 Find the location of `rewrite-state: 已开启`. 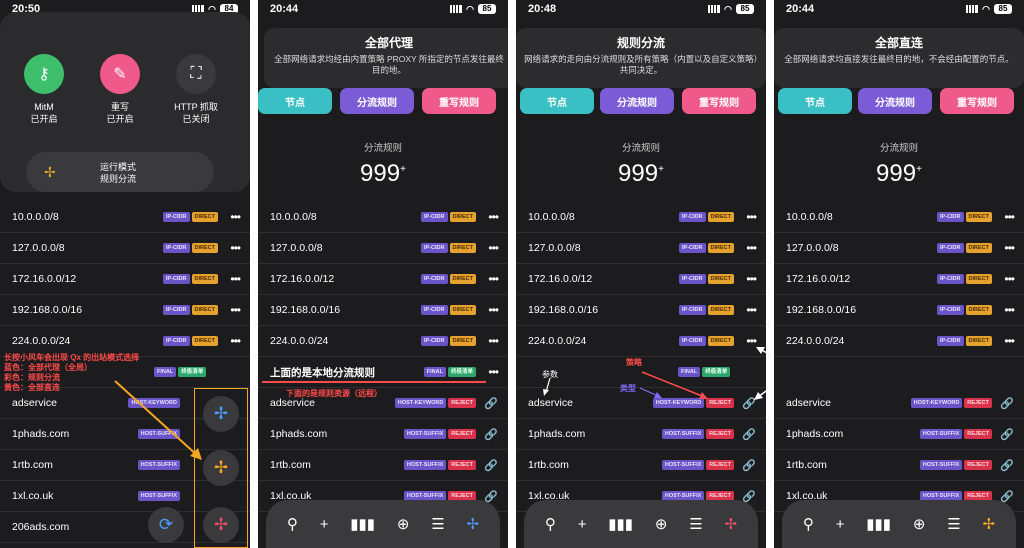

rewrite-state: 已开启 is located at coordinates (120, 118).